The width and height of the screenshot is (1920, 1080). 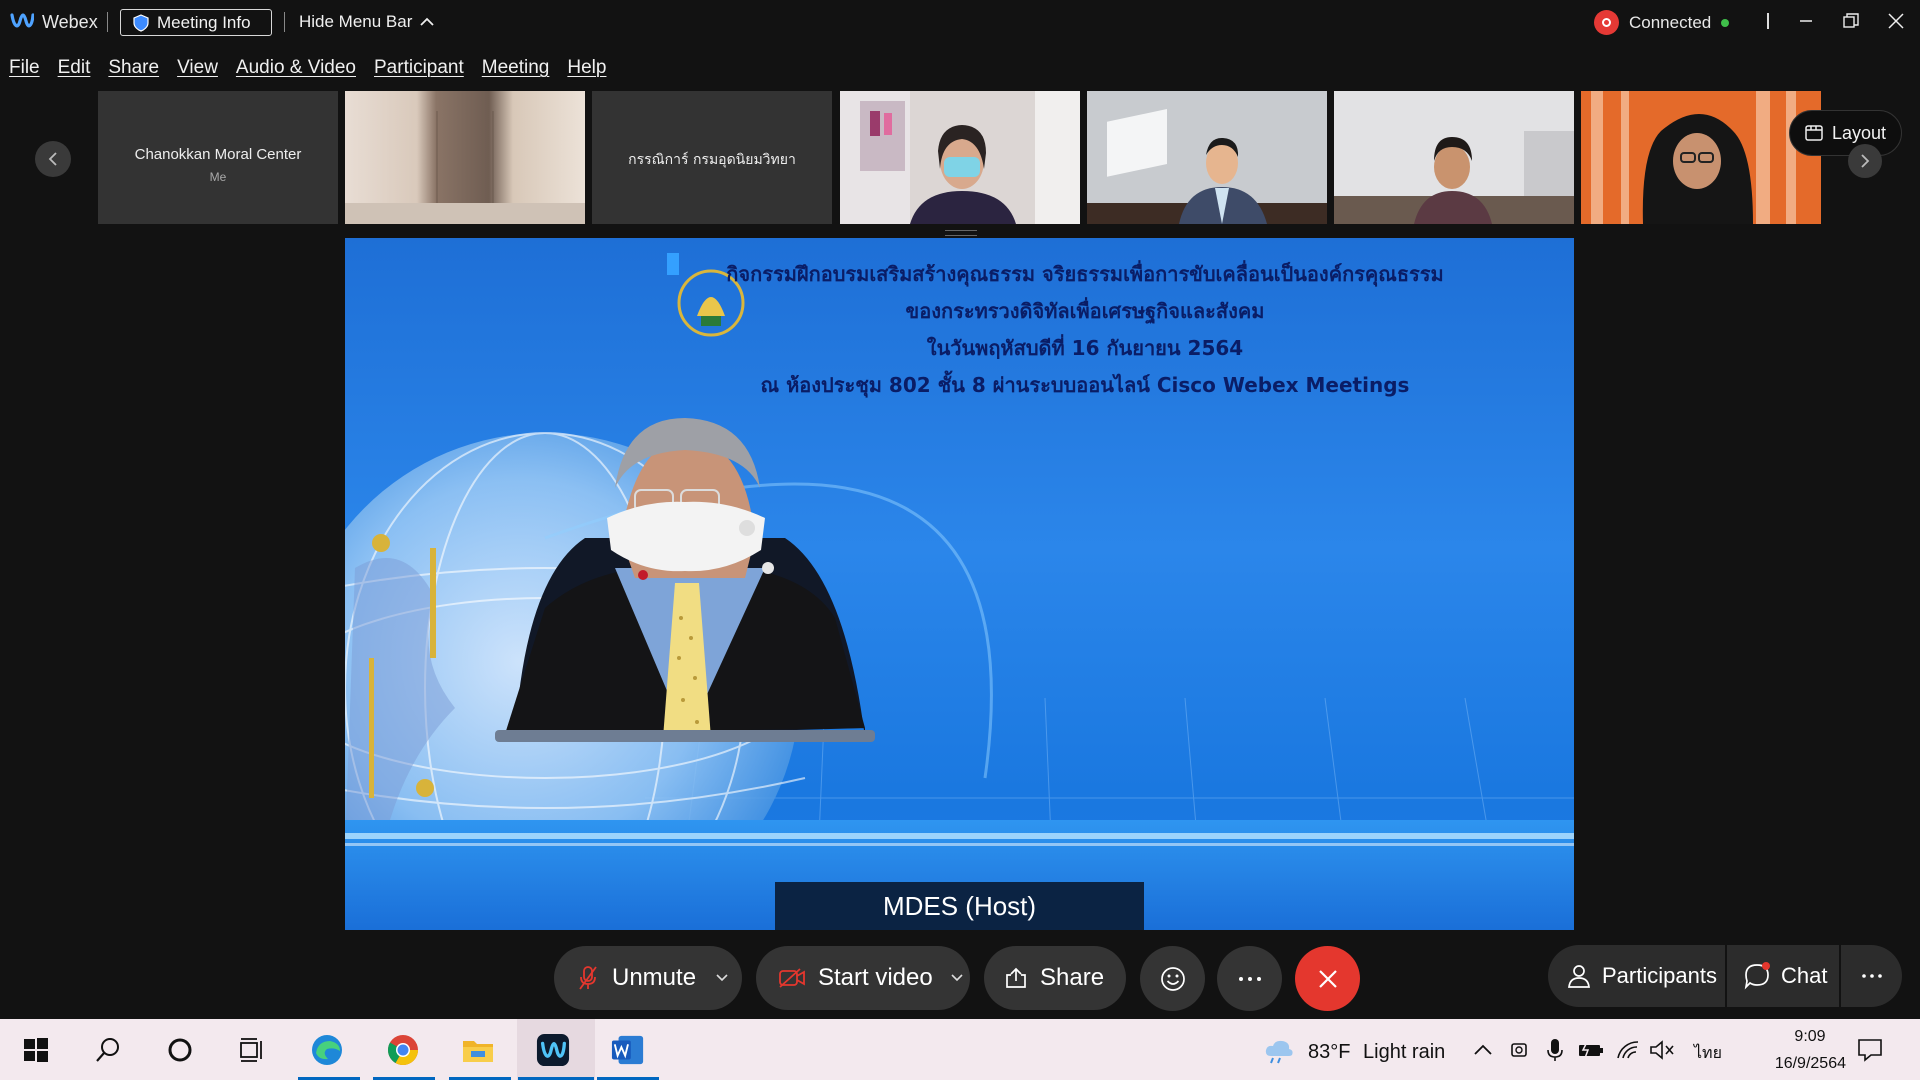 I want to click on close-window-button, so click(x=1896, y=21).